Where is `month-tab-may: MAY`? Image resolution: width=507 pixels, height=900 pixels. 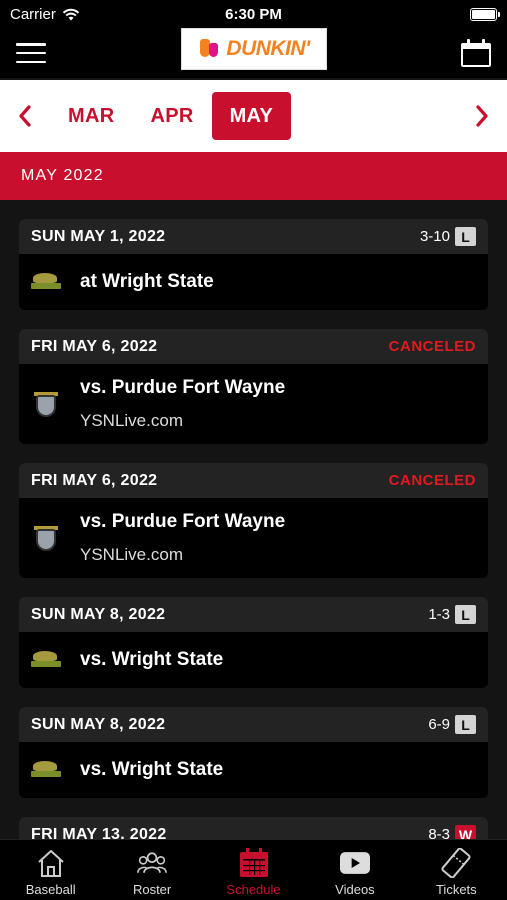 month-tab-may: MAY is located at coordinates (251, 116).